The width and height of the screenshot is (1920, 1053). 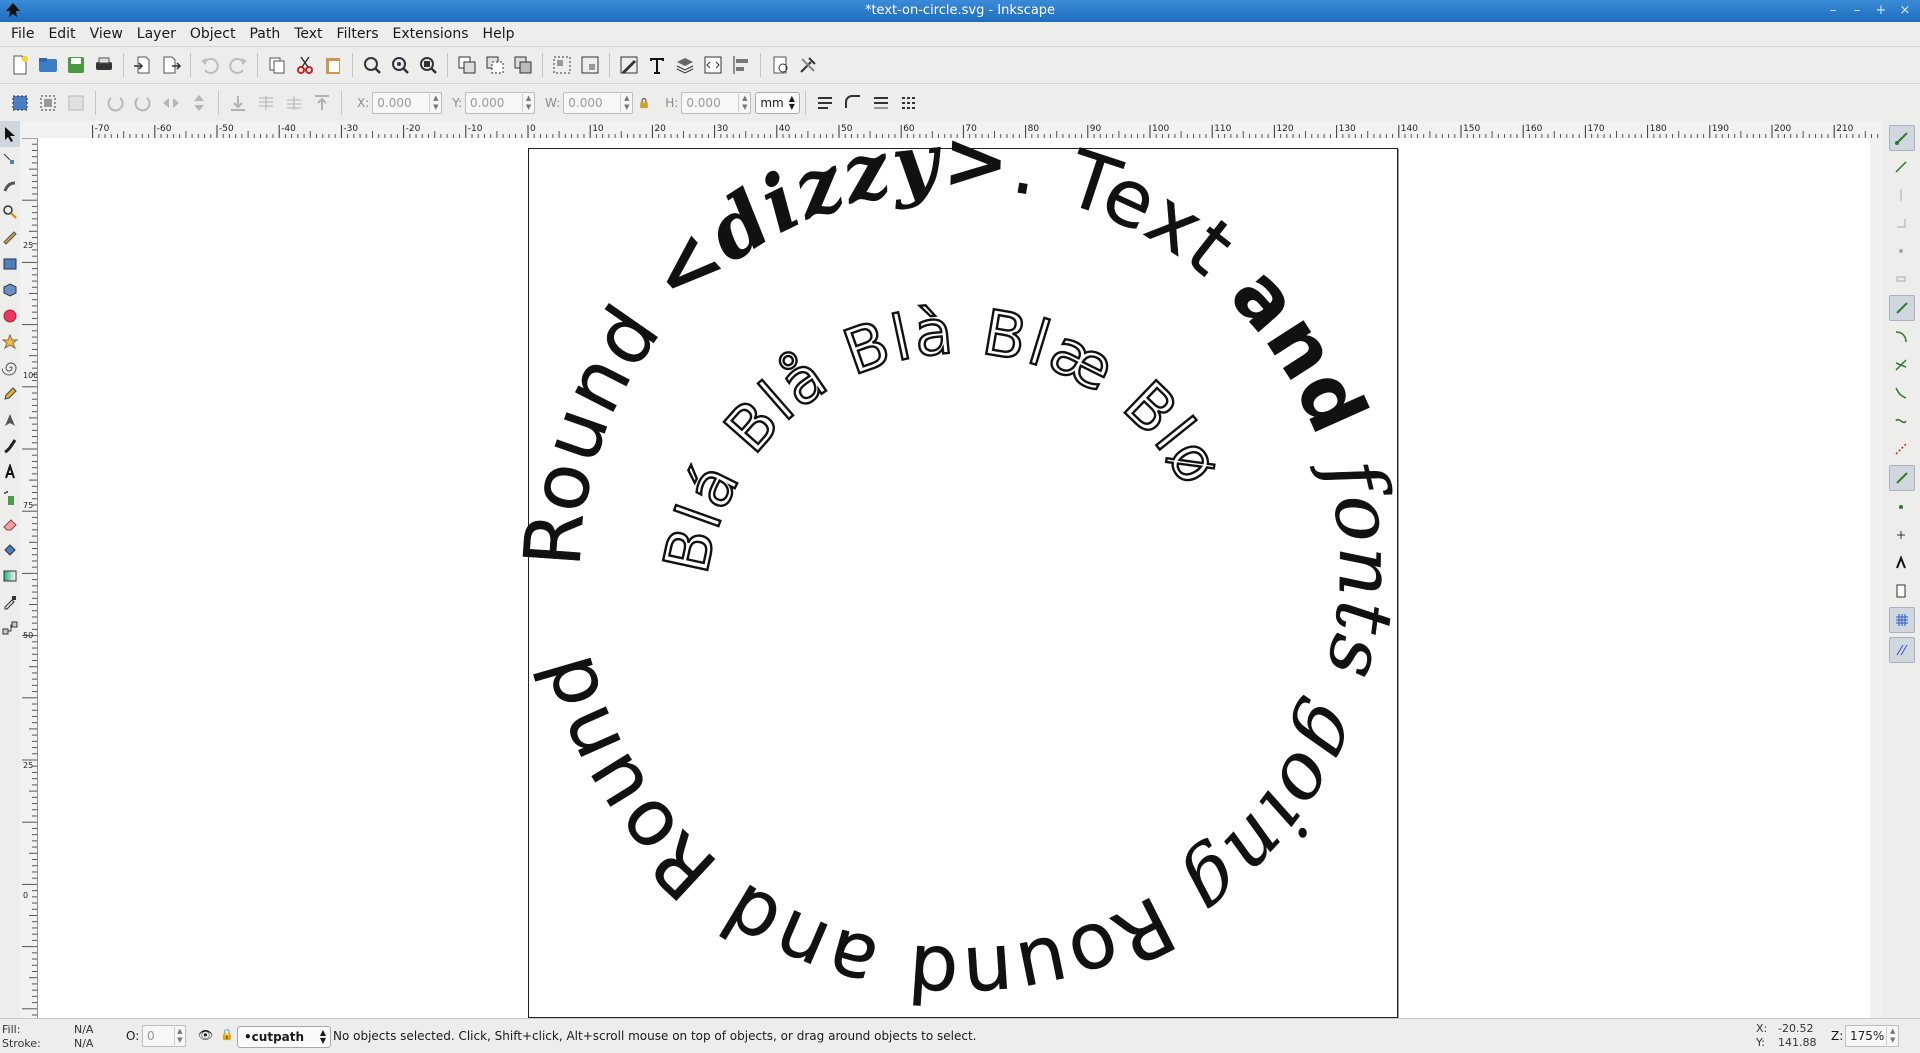 I want to click on menu-file: File, so click(x=22, y=34).